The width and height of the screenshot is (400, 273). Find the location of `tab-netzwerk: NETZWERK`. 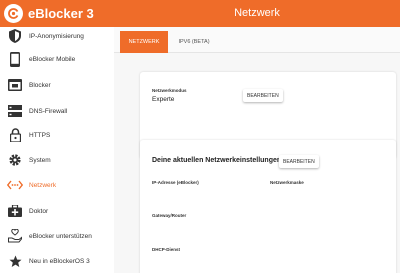

tab-netzwerk: NETZWERK is located at coordinates (144, 42).